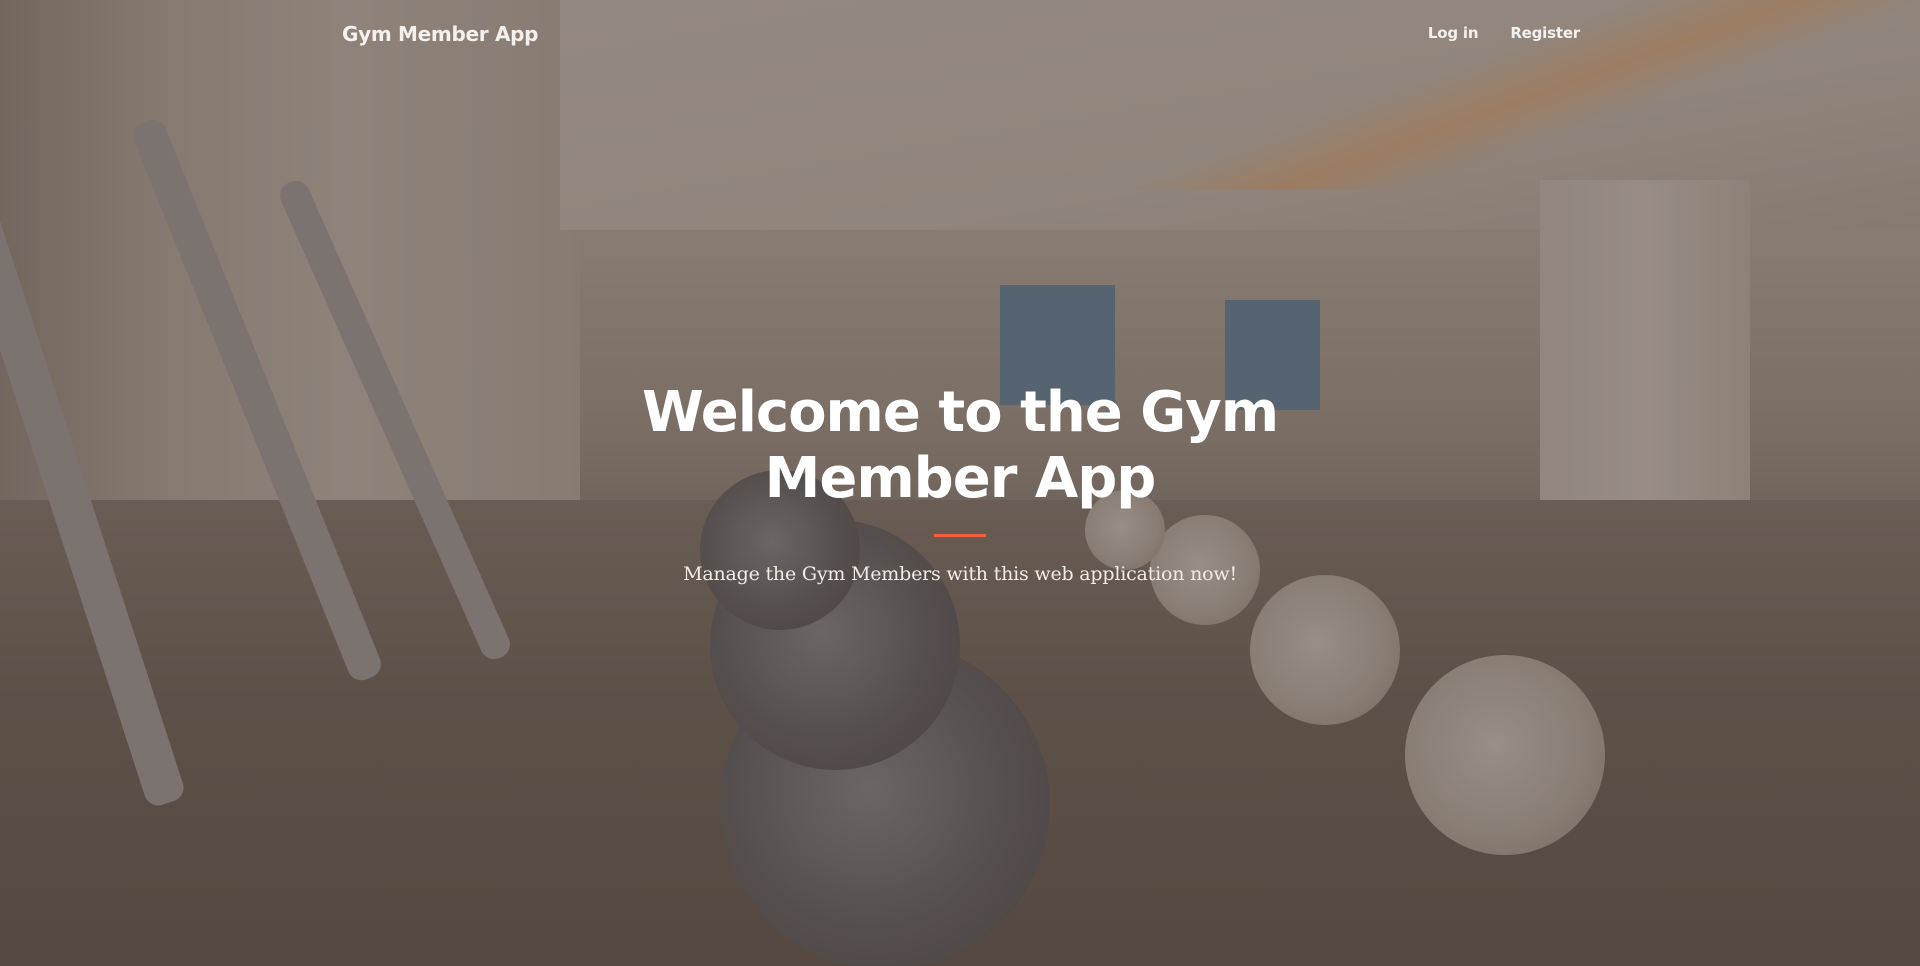 The width and height of the screenshot is (1920, 966). What do you see at coordinates (960, 445) in the screenshot?
I see `hero-title: Welcome to the Gym Member App` at bounding box center [960, 445].